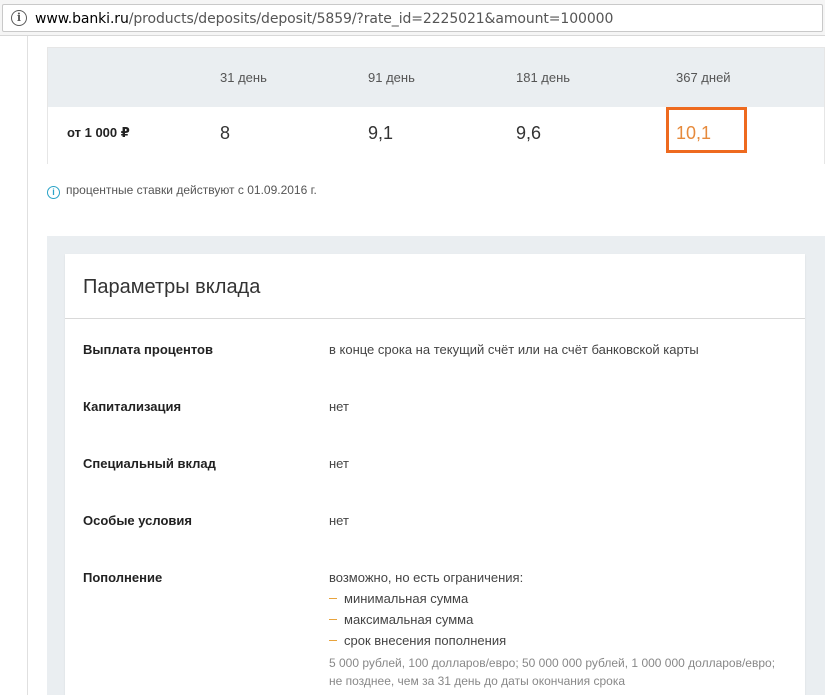 The image size is (825, 695). Describe the element at coordinates (149, 463) in the screenshot. I see `param-label: Специальный вклад` at that location.